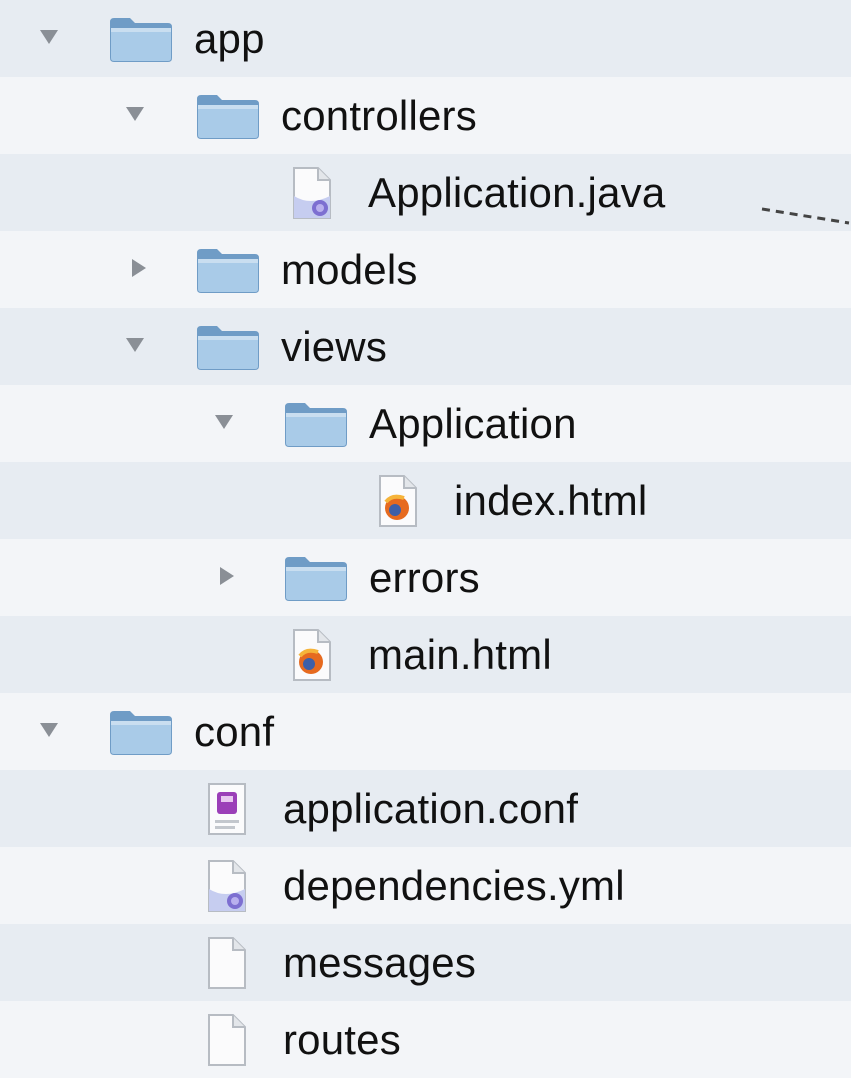  What do you see at coordinates (425, 346) in the screenshot?
I see `tree-row-views: views` at bounding box center [425, 346].